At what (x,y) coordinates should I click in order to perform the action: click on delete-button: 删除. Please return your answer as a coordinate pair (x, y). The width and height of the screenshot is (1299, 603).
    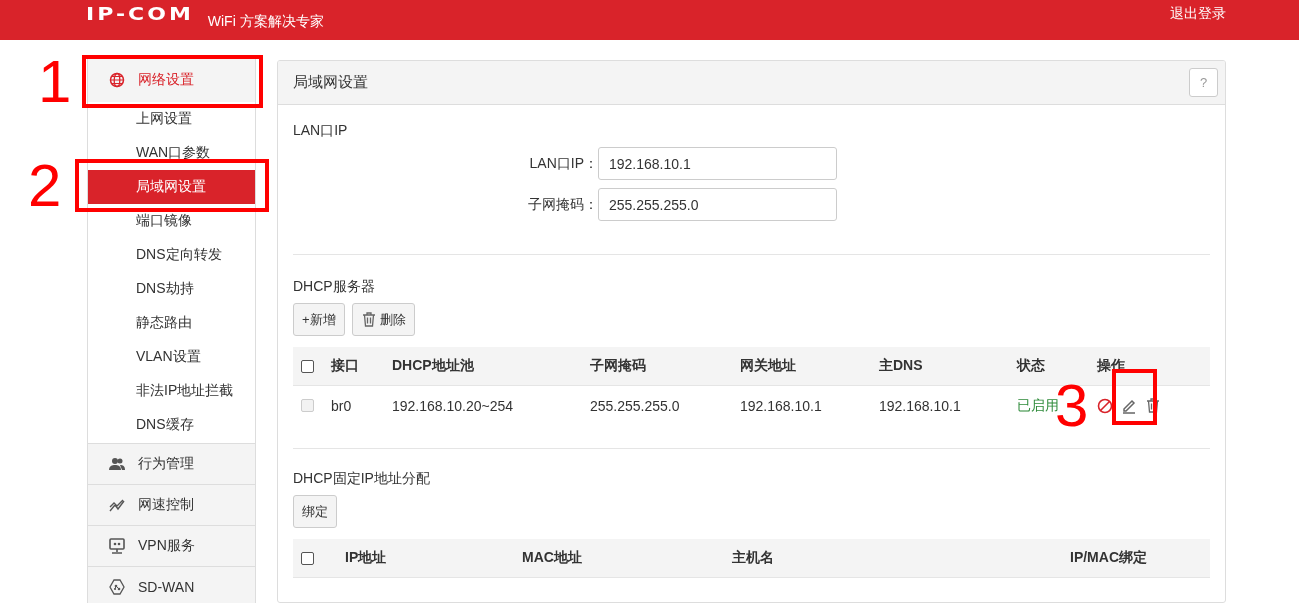
    Looking at the image, I should click on (383, 319).